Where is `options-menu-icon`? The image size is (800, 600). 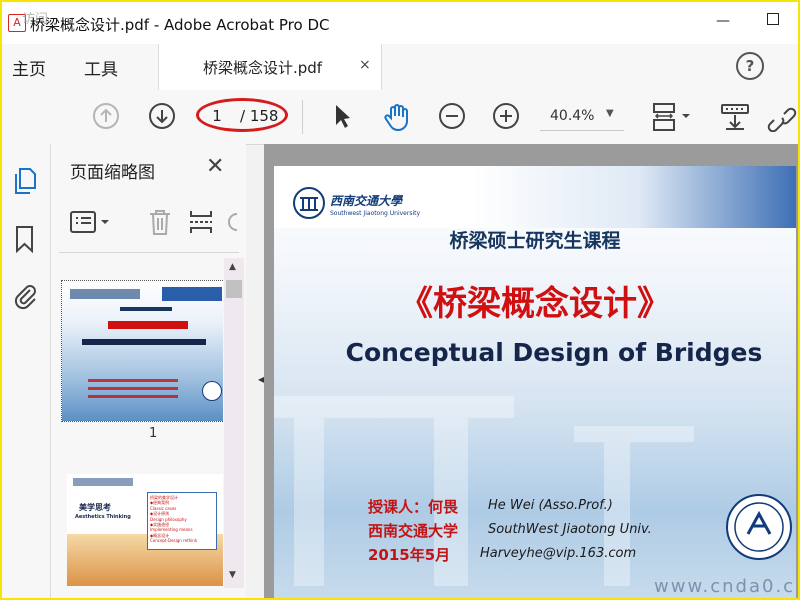
options-menu-icon is located at coordinates (91, 222).